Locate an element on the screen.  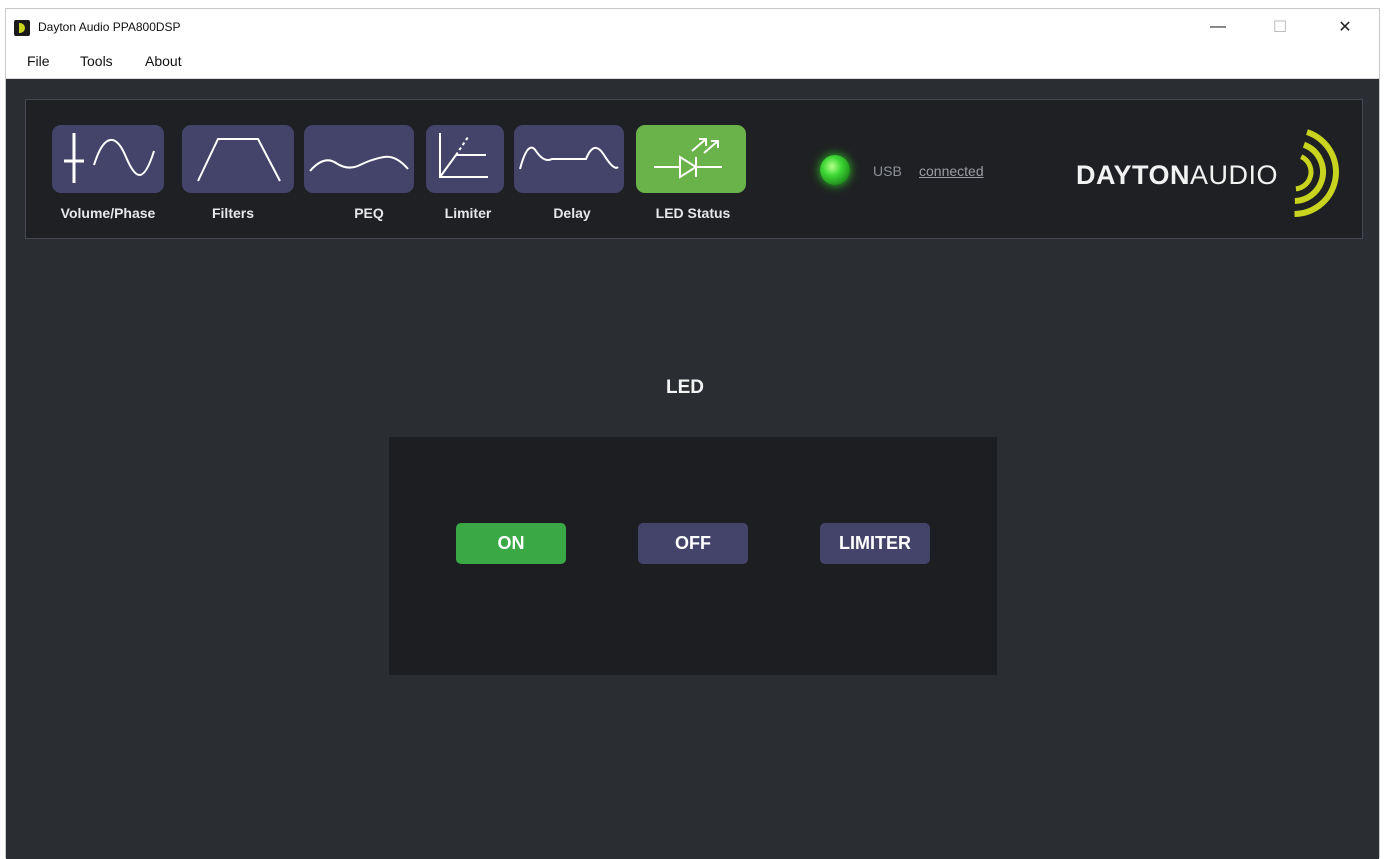
led-off-button: OFF is located at coordinates (693, 543).